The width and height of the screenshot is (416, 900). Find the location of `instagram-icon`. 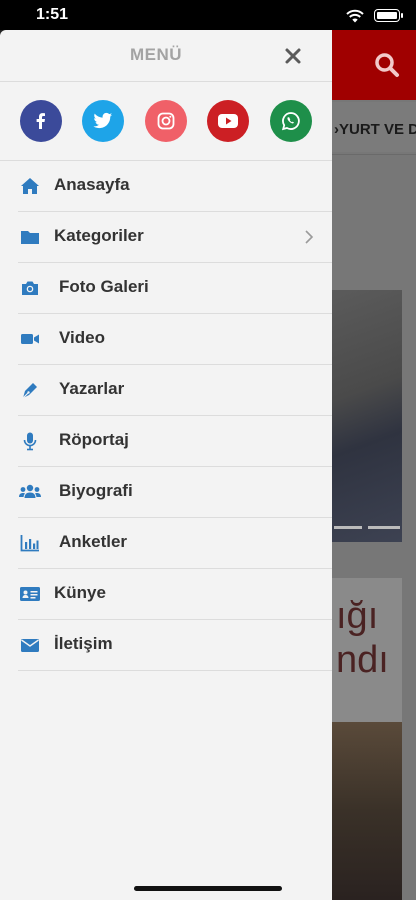

instagram-icon is located at coordinates (166, 121).